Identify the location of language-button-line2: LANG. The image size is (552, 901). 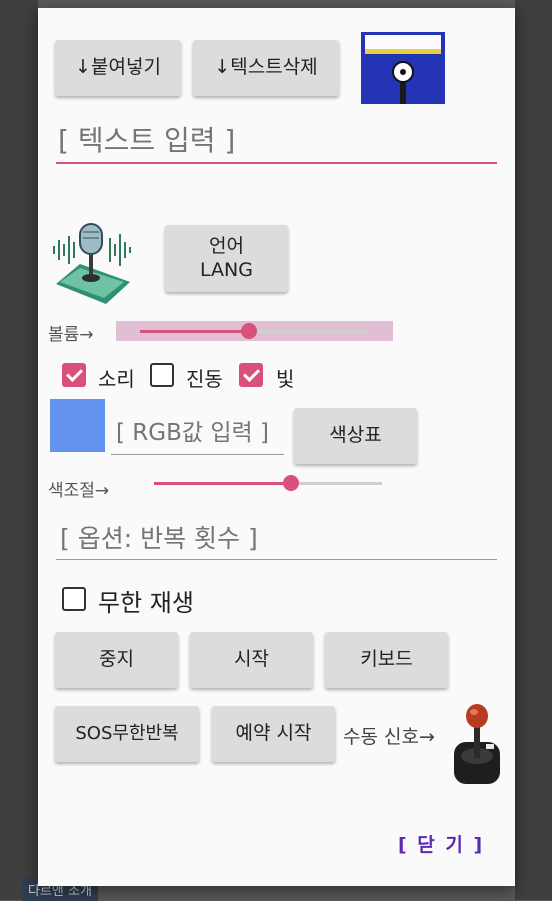
(226, 269).